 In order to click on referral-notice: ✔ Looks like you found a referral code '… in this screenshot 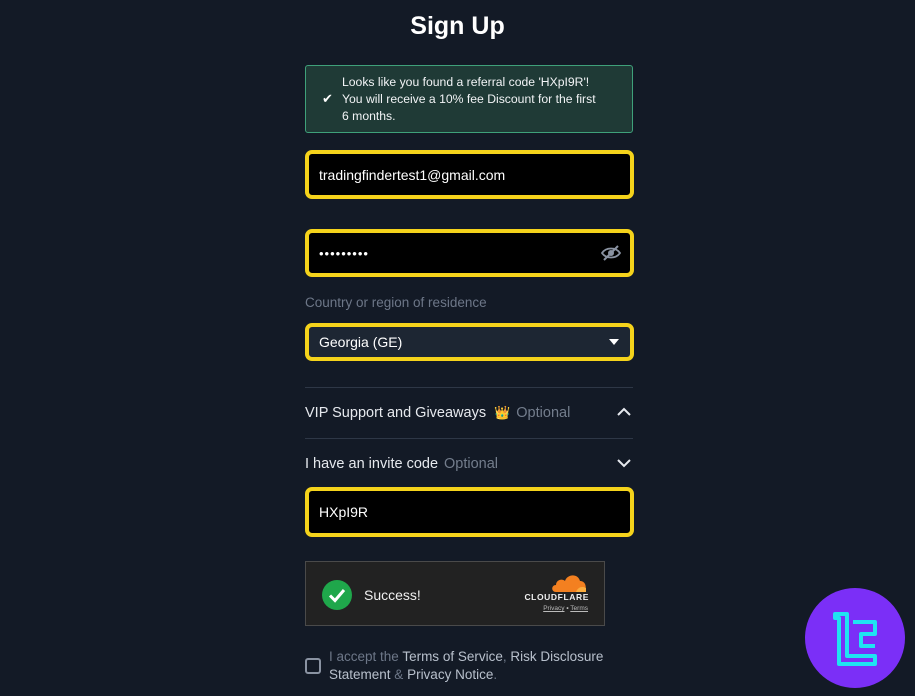, I will do `click(469, 99)`.